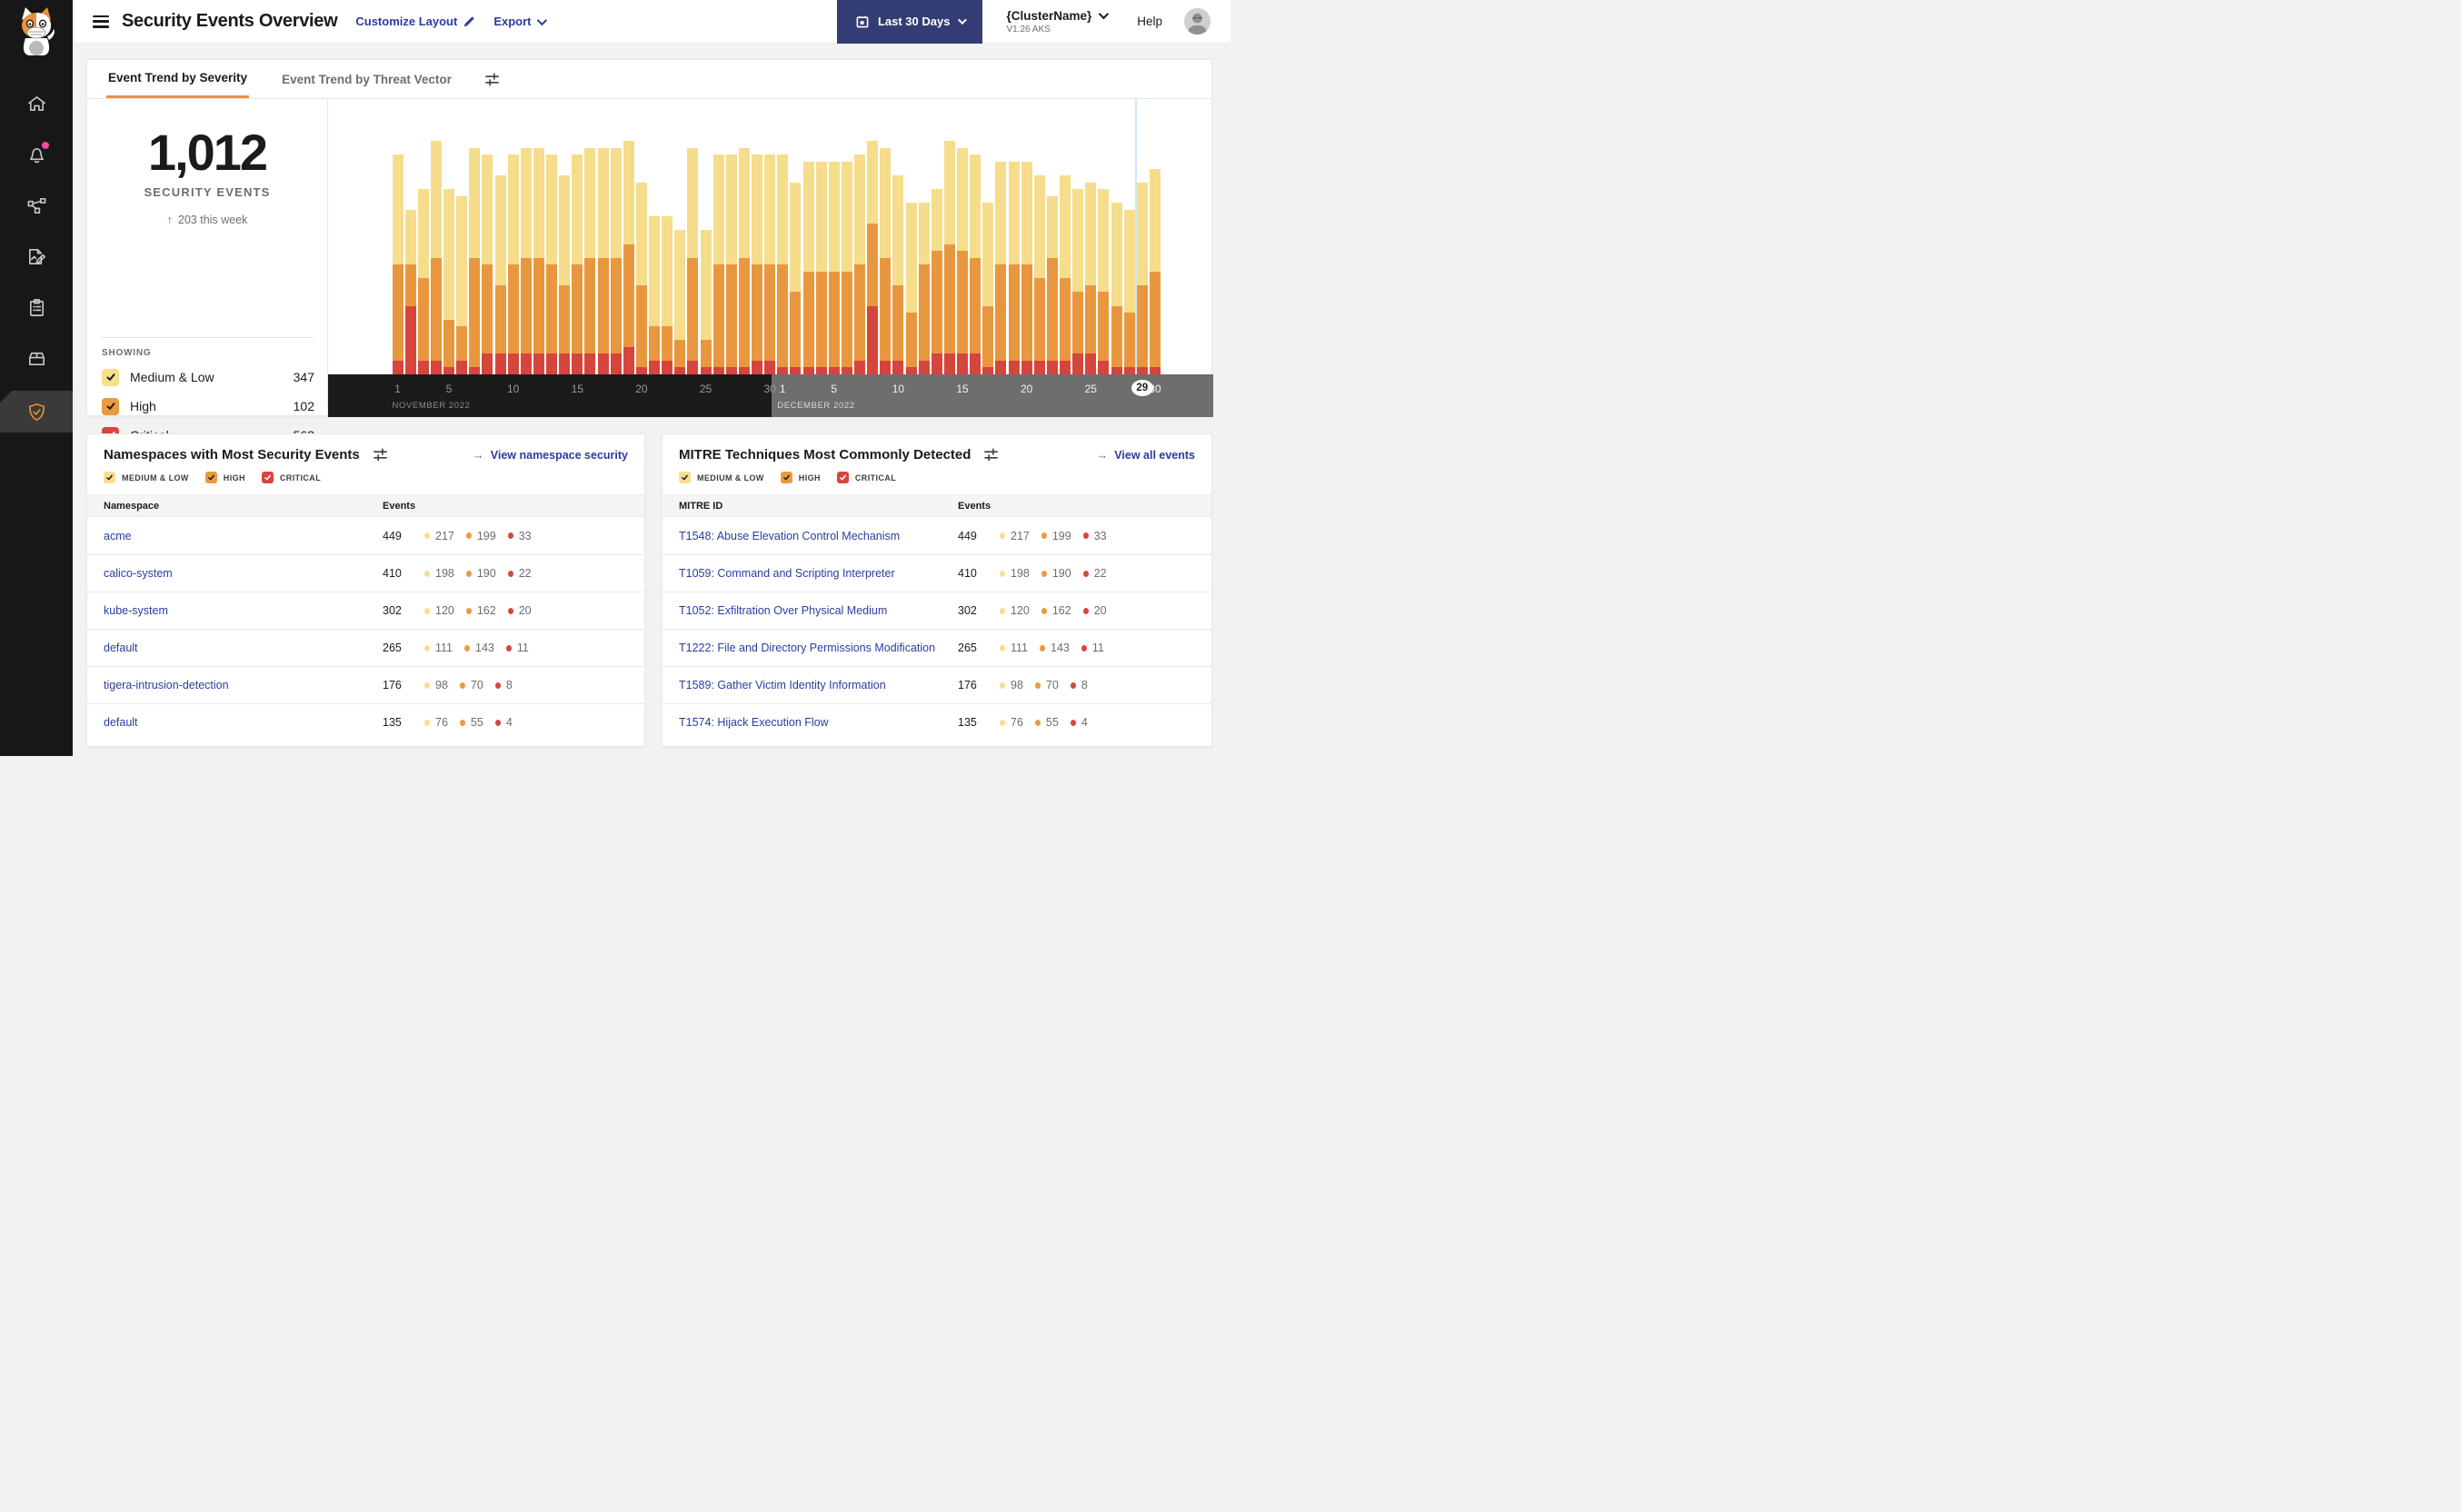 This screenshot has width=2461, height=1512. I want to click on row-link: acme, so click(235, 536).